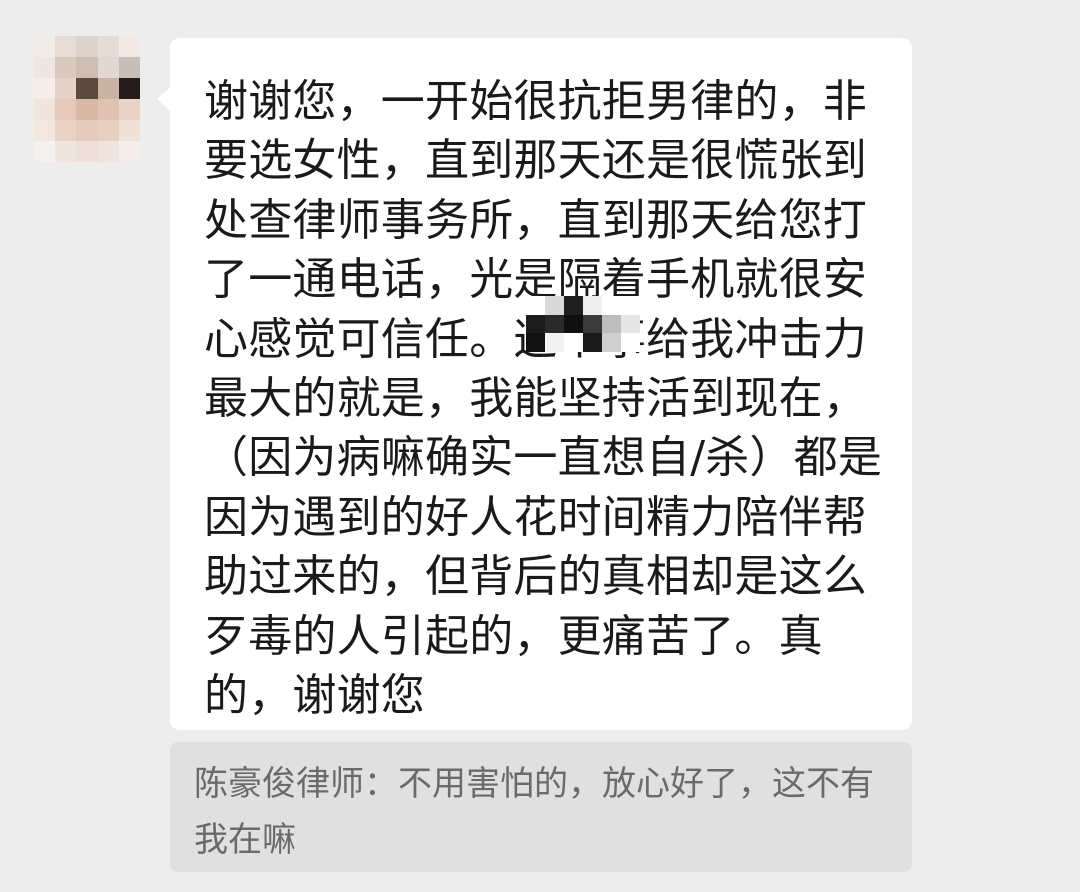 This screenshot has width=1080, height=892. I want to click on pixelated-avatar-icon, so click(87, 99).